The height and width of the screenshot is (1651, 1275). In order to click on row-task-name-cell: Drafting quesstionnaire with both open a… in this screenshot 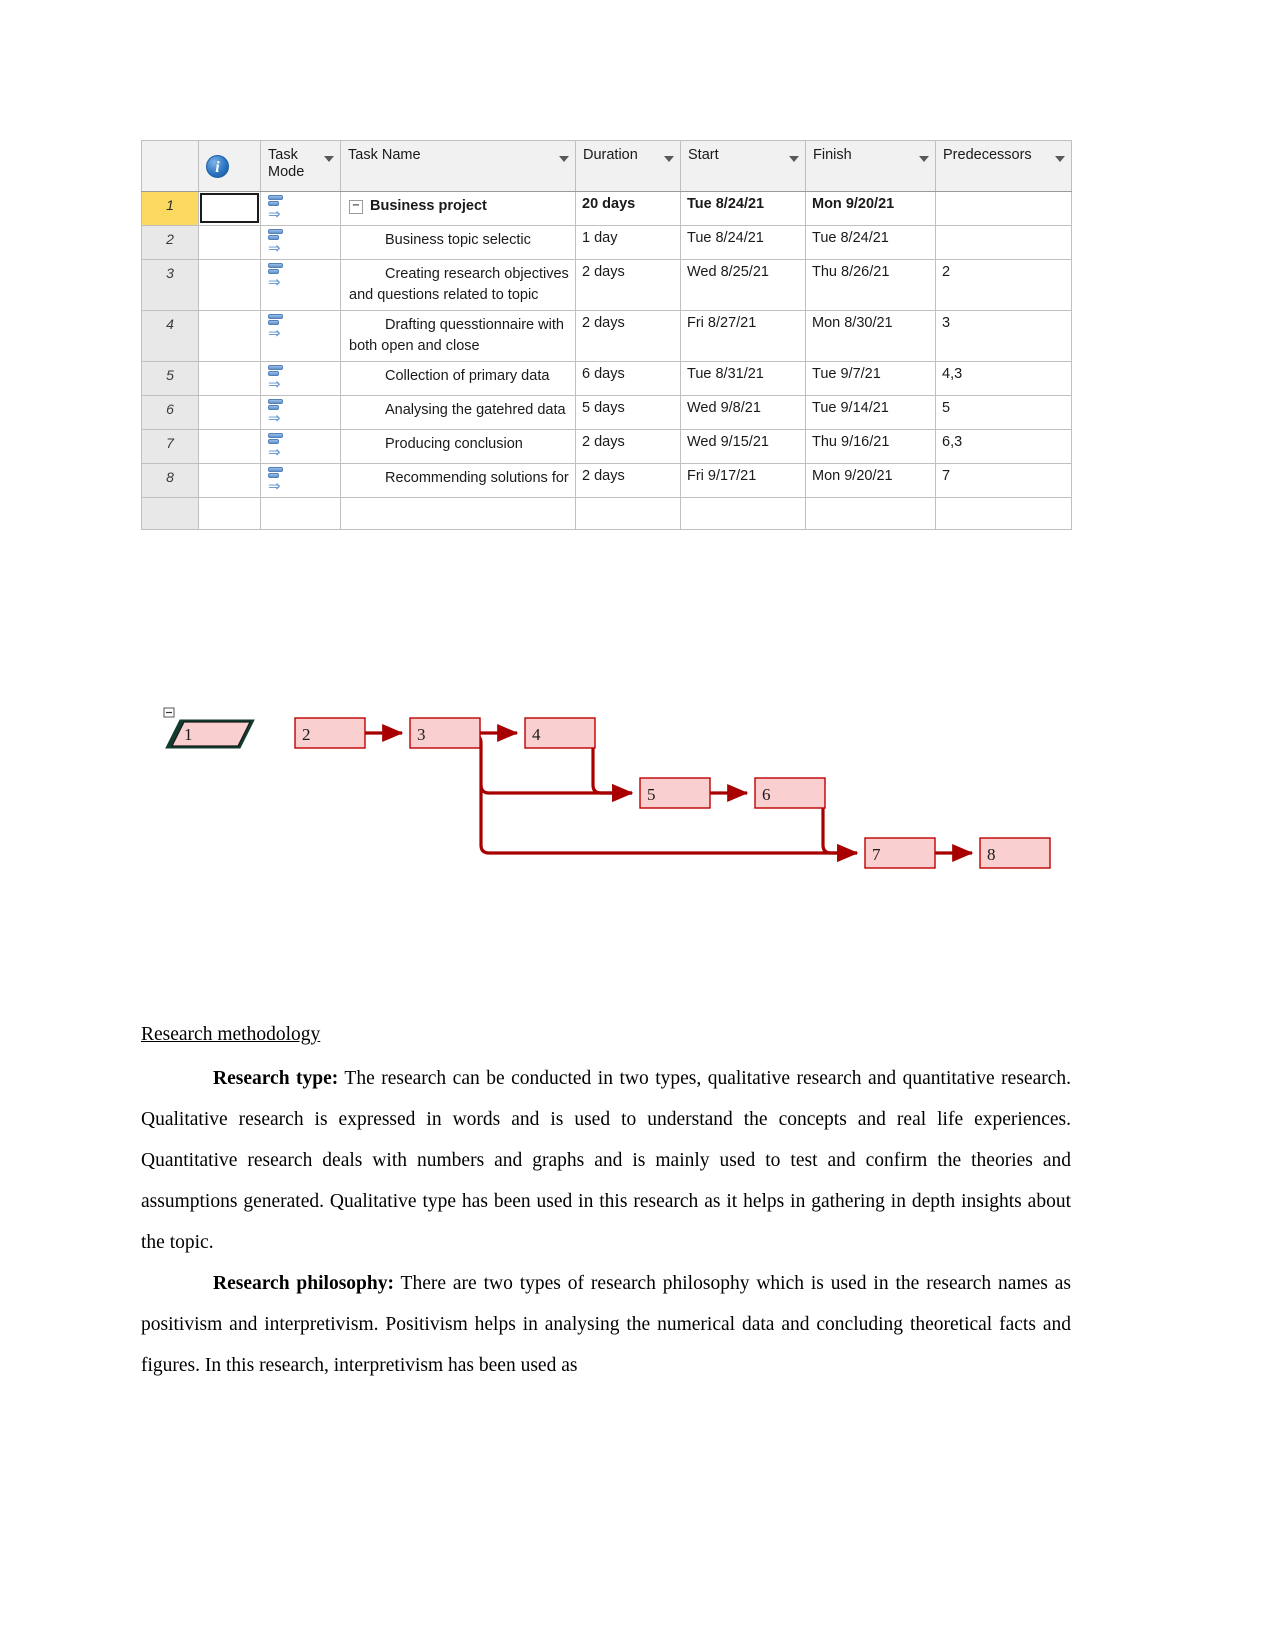, I will do `click(458, 336)`.